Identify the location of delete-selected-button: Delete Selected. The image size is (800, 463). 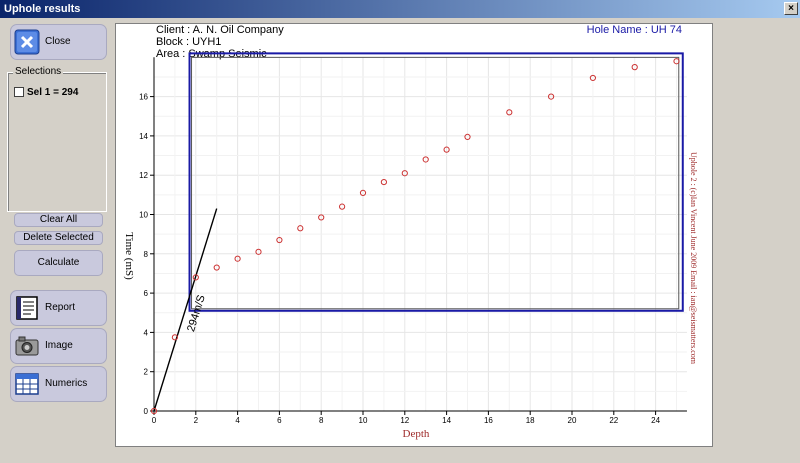
(58, 238).